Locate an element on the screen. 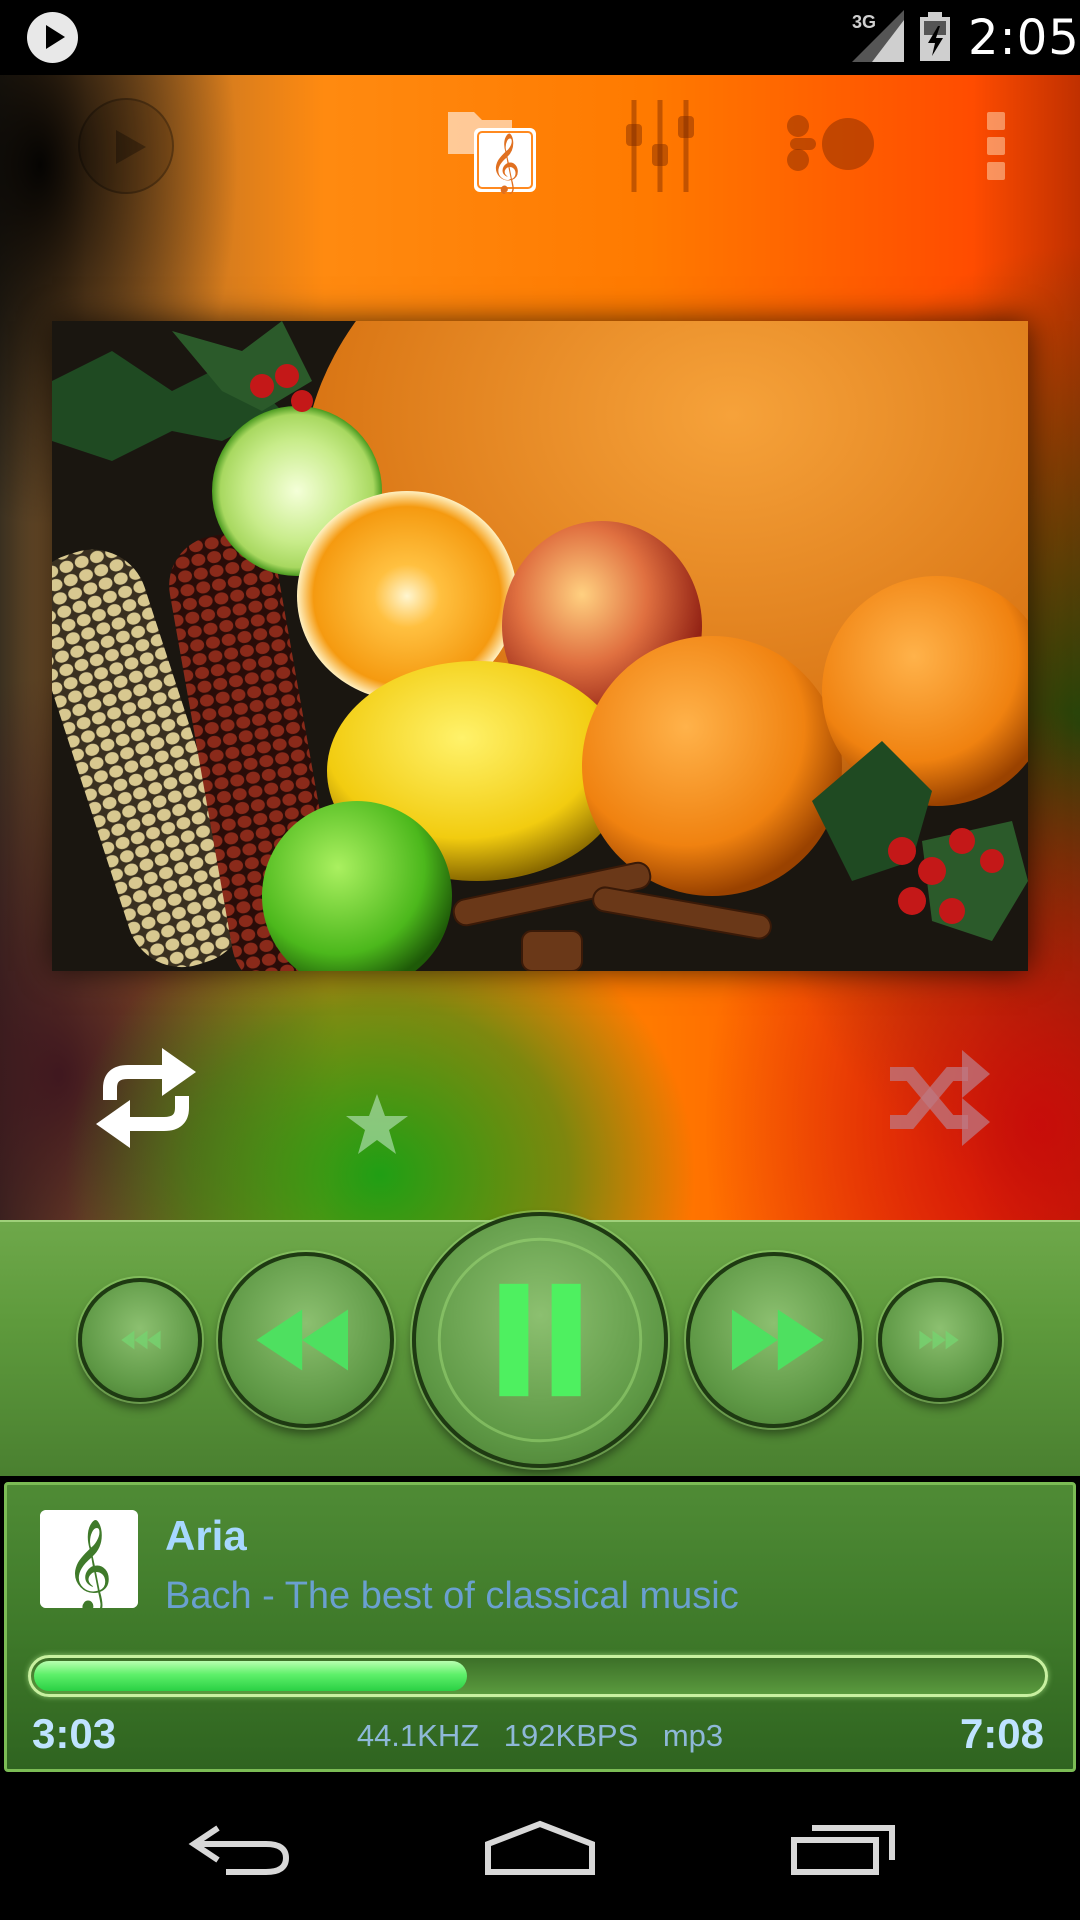 This screenshot has height=1920, width=1080. fast-forward-icon is located at coordinates (778, 1340).